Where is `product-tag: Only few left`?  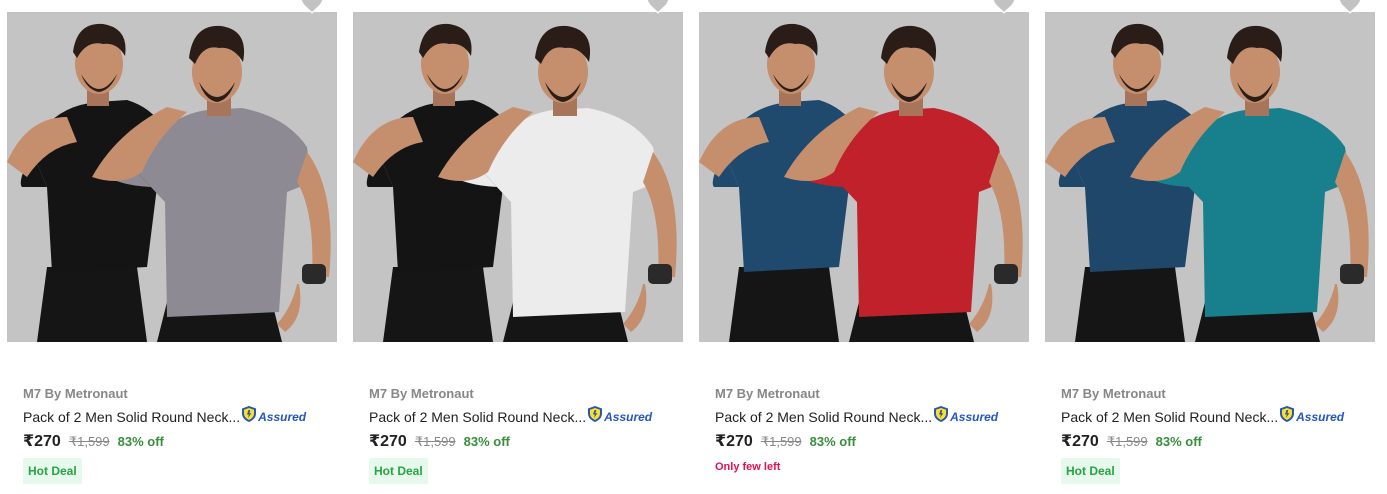
product-tag: Only few left is located at coordinates (748, 467).